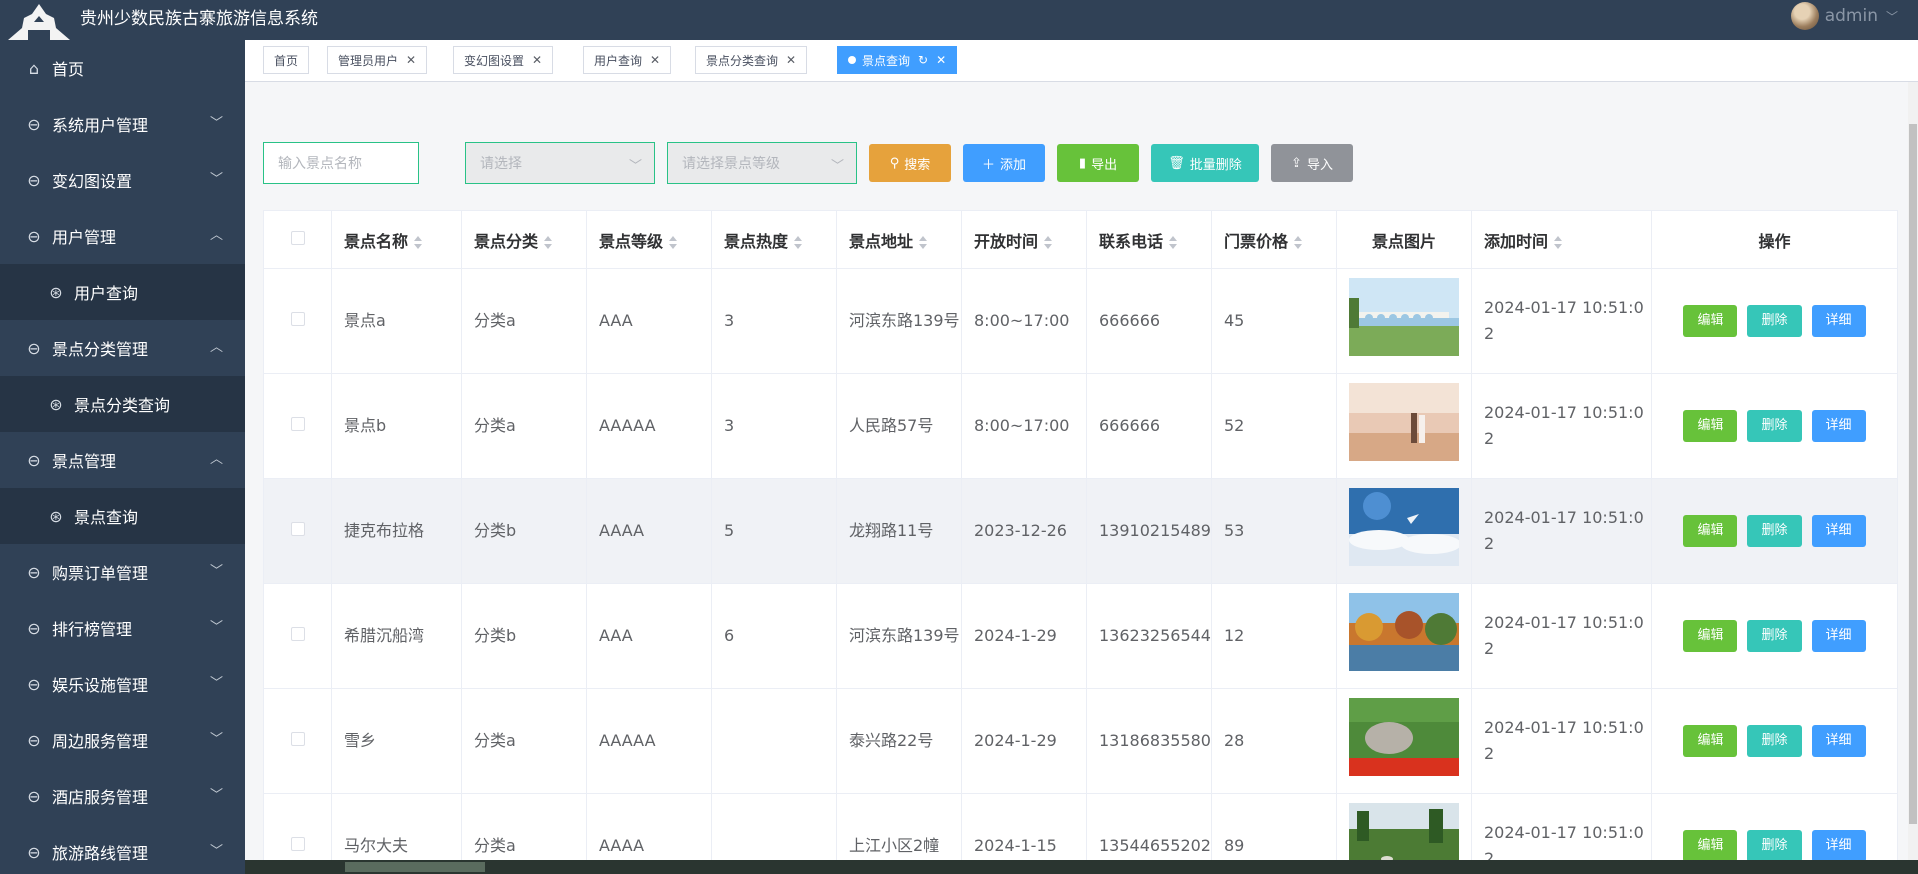  Describe the element at coordinates (122, 740) in the screenshot. I see `sidebar-item: ⊖ 周边服务管理 ﹀` at that location.